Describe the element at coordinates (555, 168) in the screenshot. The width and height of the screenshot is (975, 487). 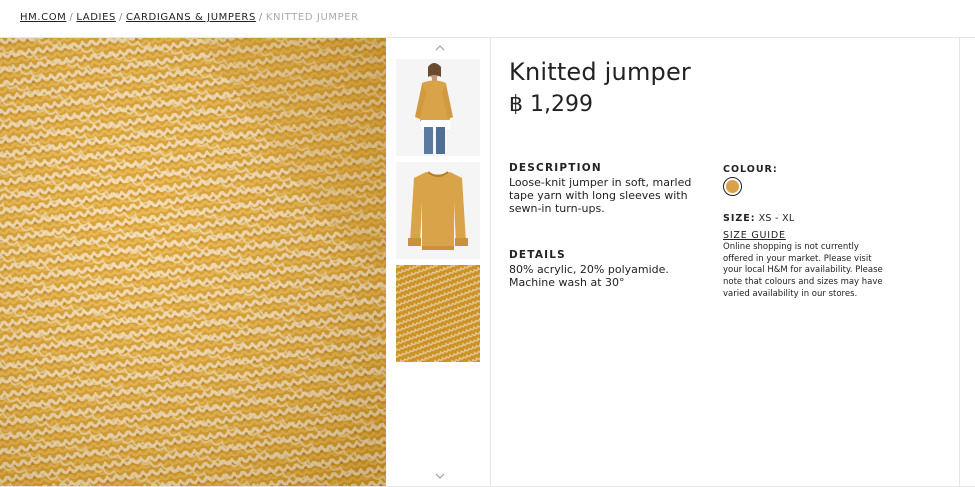
I see `description-heading: DESCRIPTION` at that location.